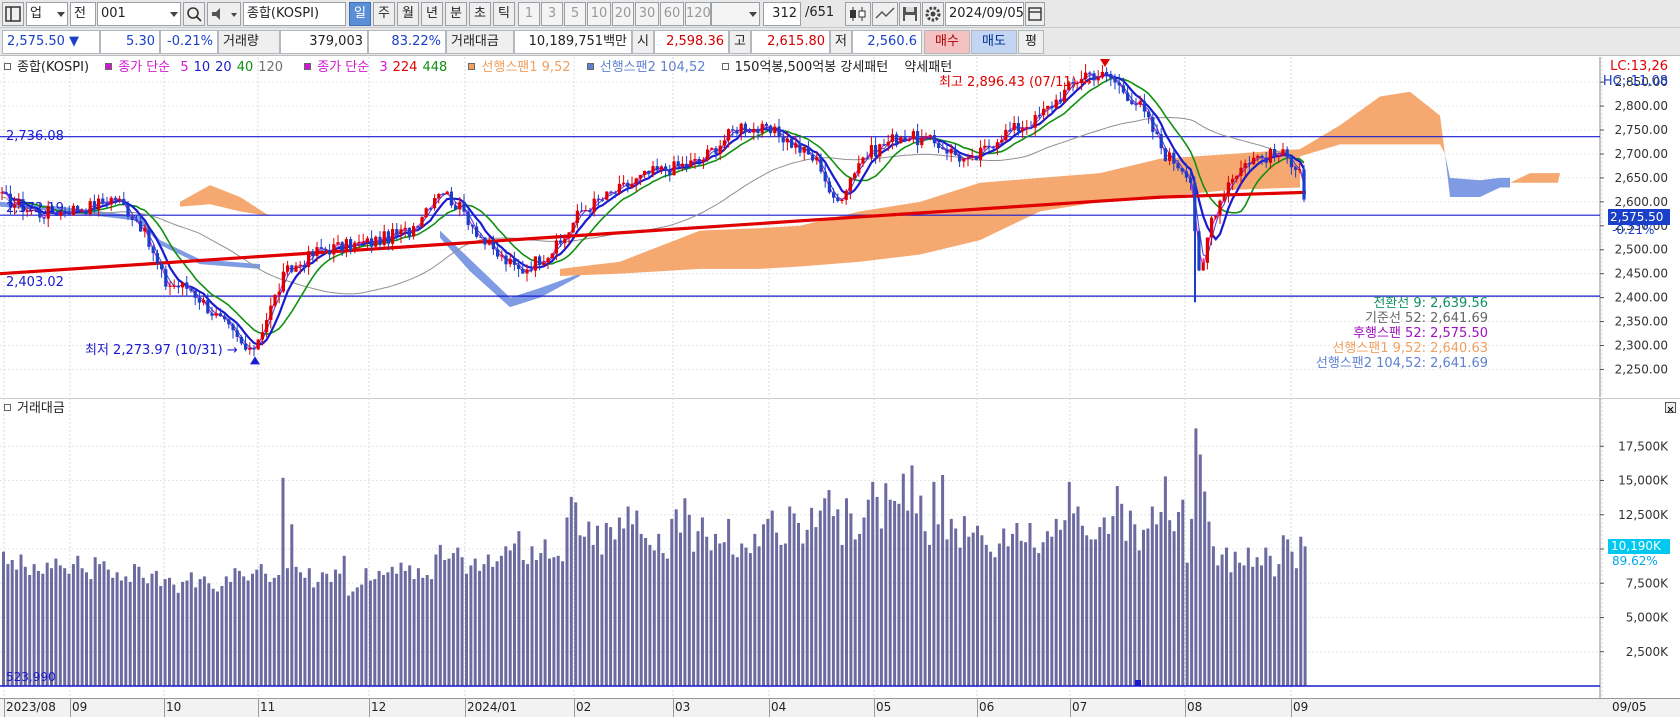 The width and height of the screenshot is (1680, 717). What do you see at coordinates (13, 14) in the screenshot?
I see `layout-icon` at bounding box center [13, 14].